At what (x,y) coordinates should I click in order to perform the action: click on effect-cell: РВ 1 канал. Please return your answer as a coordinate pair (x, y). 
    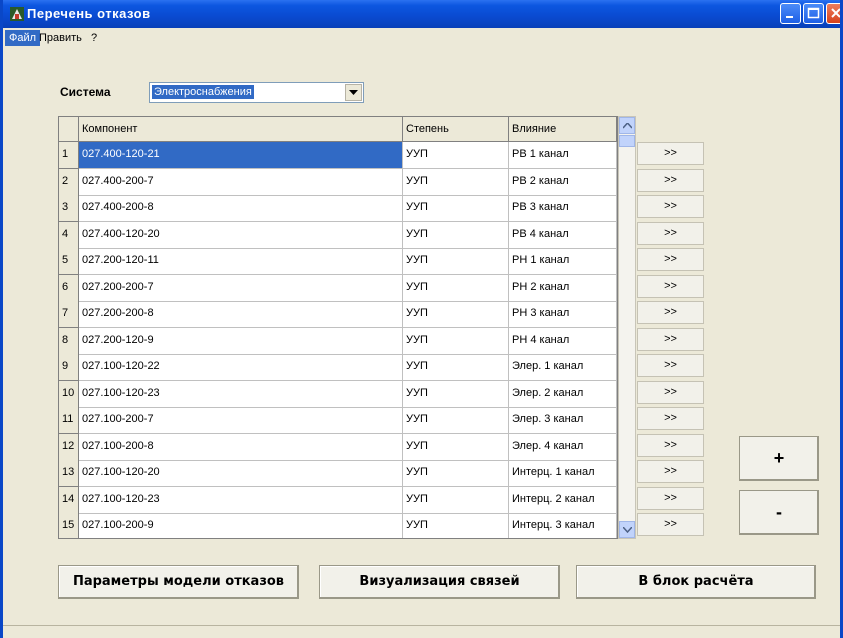
    Looking at the image, I should click on (563, 155).